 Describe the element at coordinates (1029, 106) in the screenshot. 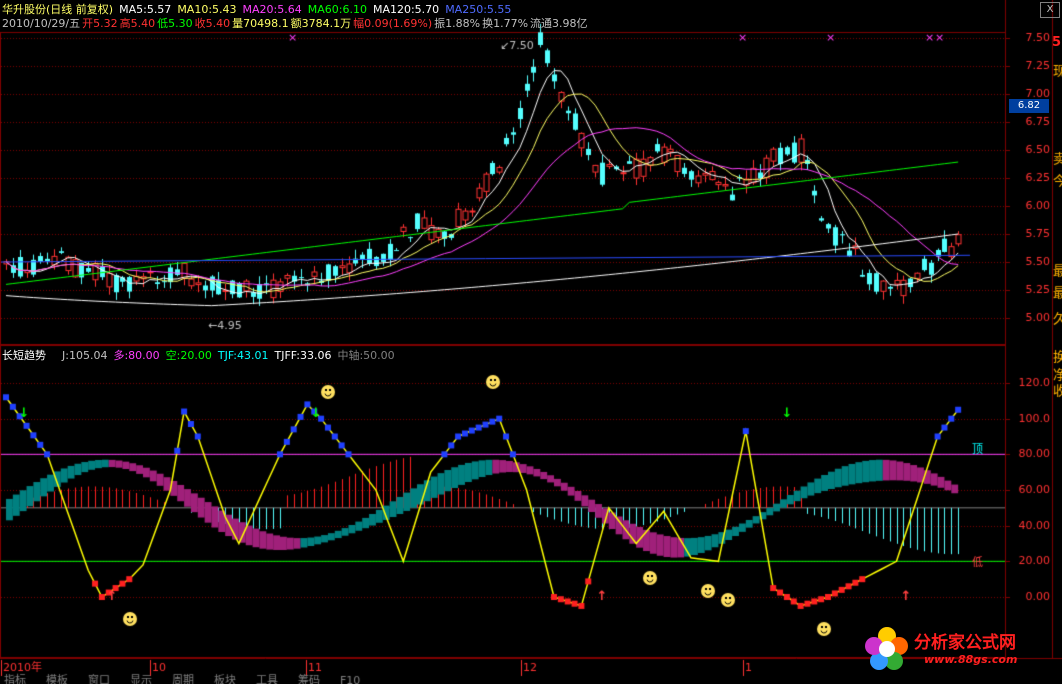

I see `current-price-tag: 6.82` at that location.